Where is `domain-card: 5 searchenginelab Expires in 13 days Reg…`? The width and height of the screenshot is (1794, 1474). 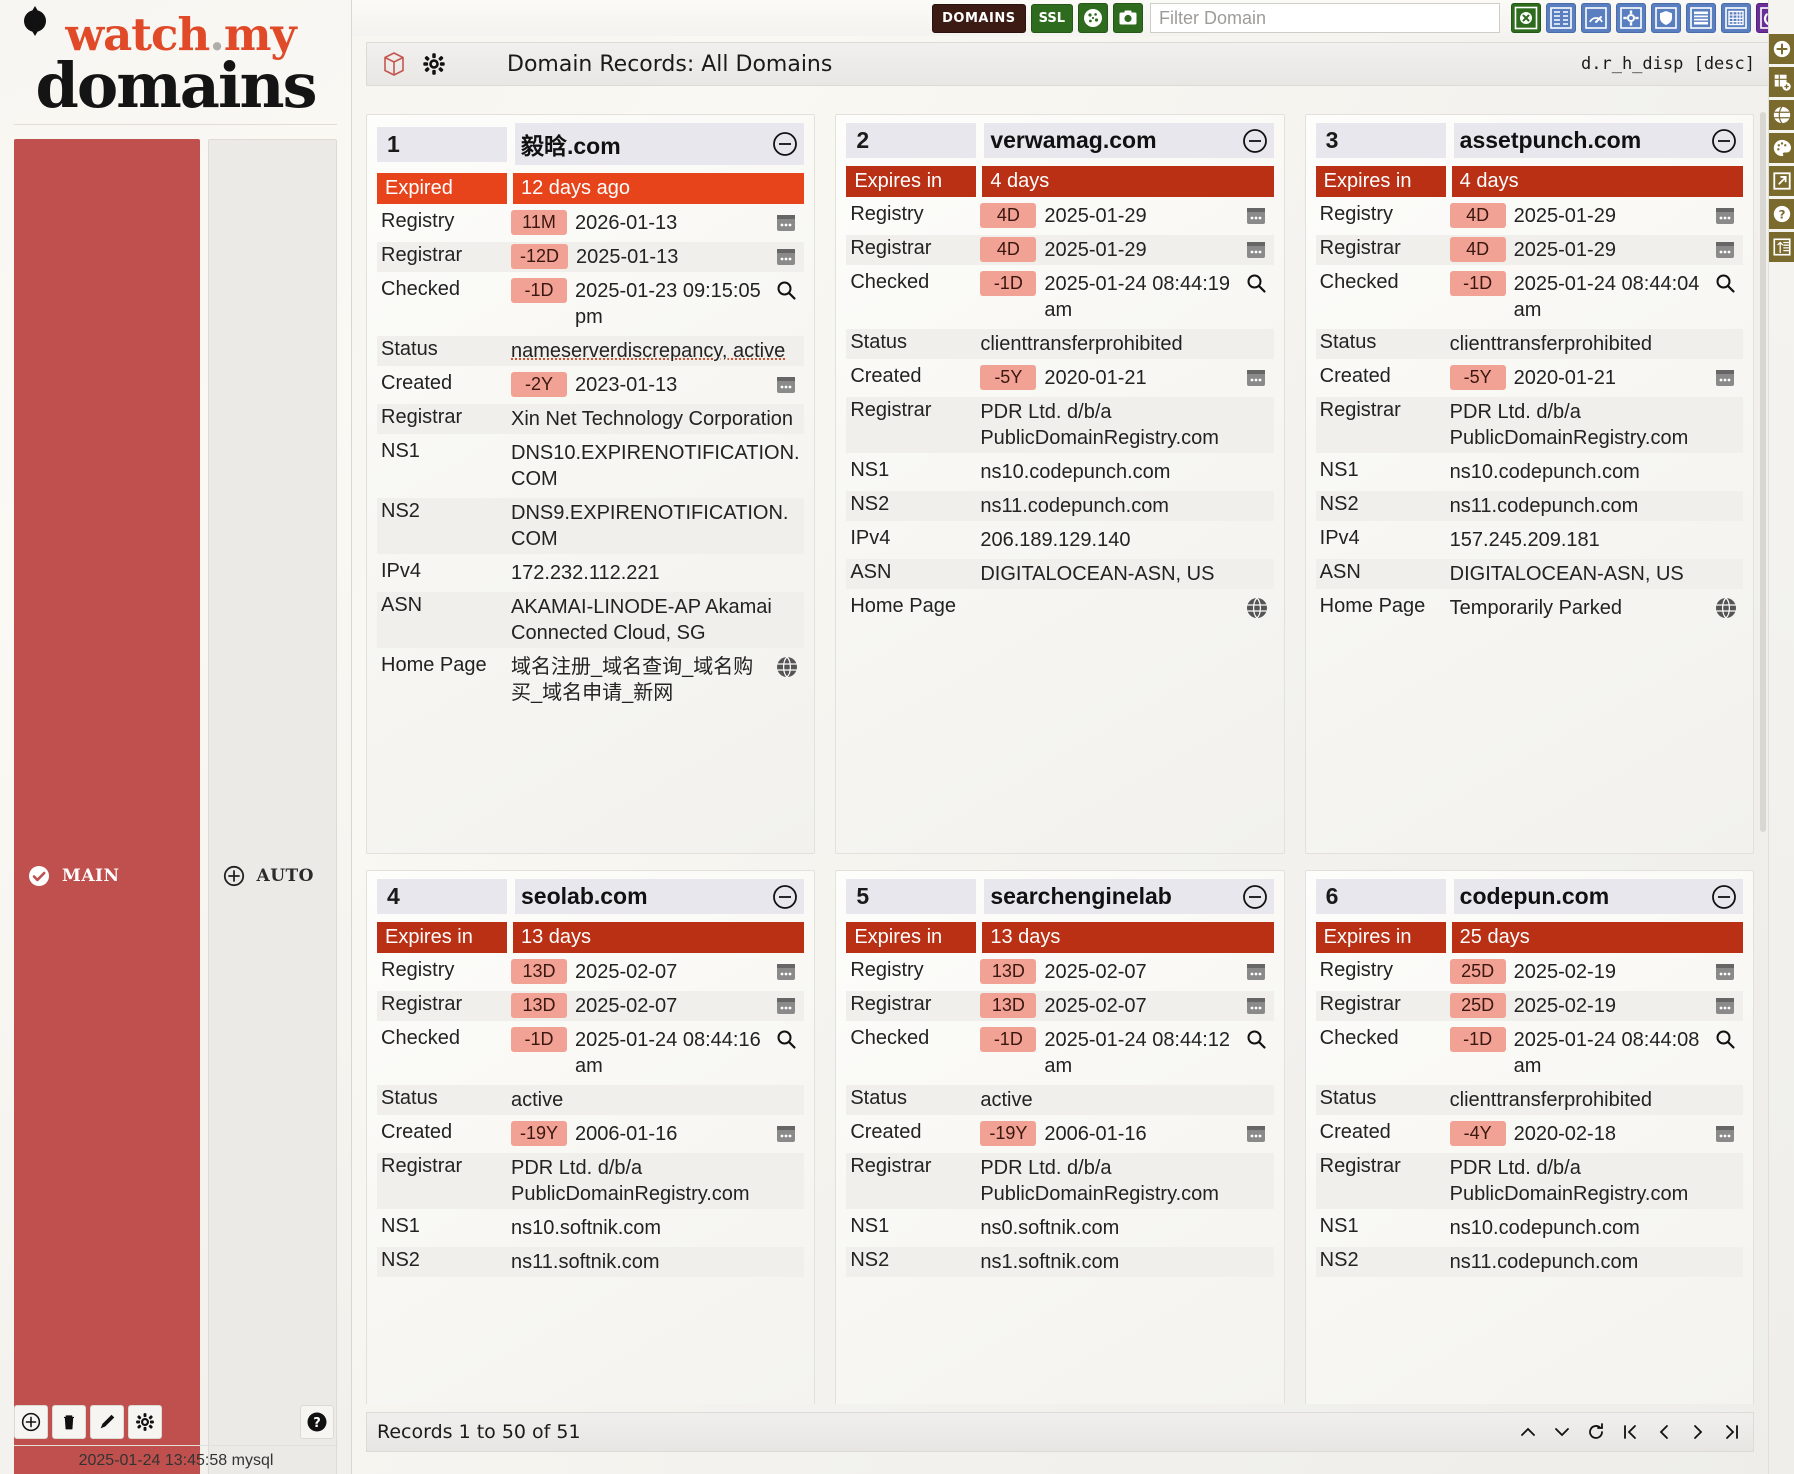 domain-card: 5 searchenginelab Expires in 13 days Reg… is located at coordinates (1060, 1137).